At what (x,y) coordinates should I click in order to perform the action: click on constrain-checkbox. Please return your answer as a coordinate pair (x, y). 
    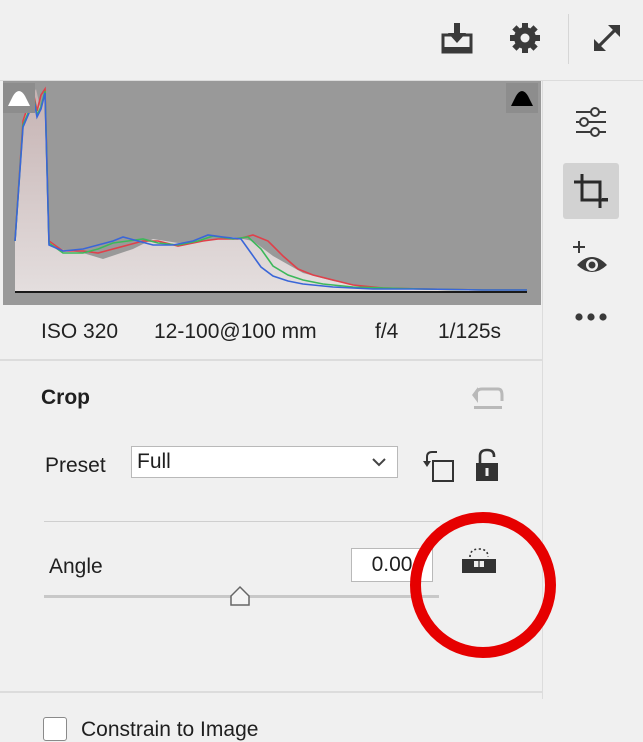
    Looking at the image, I should click on (55, 729).